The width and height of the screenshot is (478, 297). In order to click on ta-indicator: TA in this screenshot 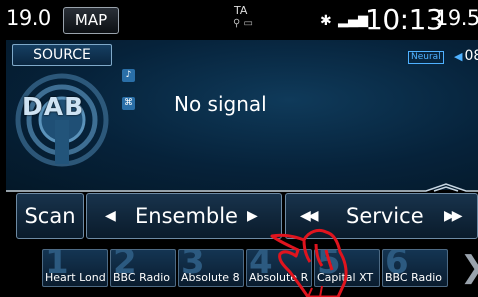, I will do `click(241, 10)`.